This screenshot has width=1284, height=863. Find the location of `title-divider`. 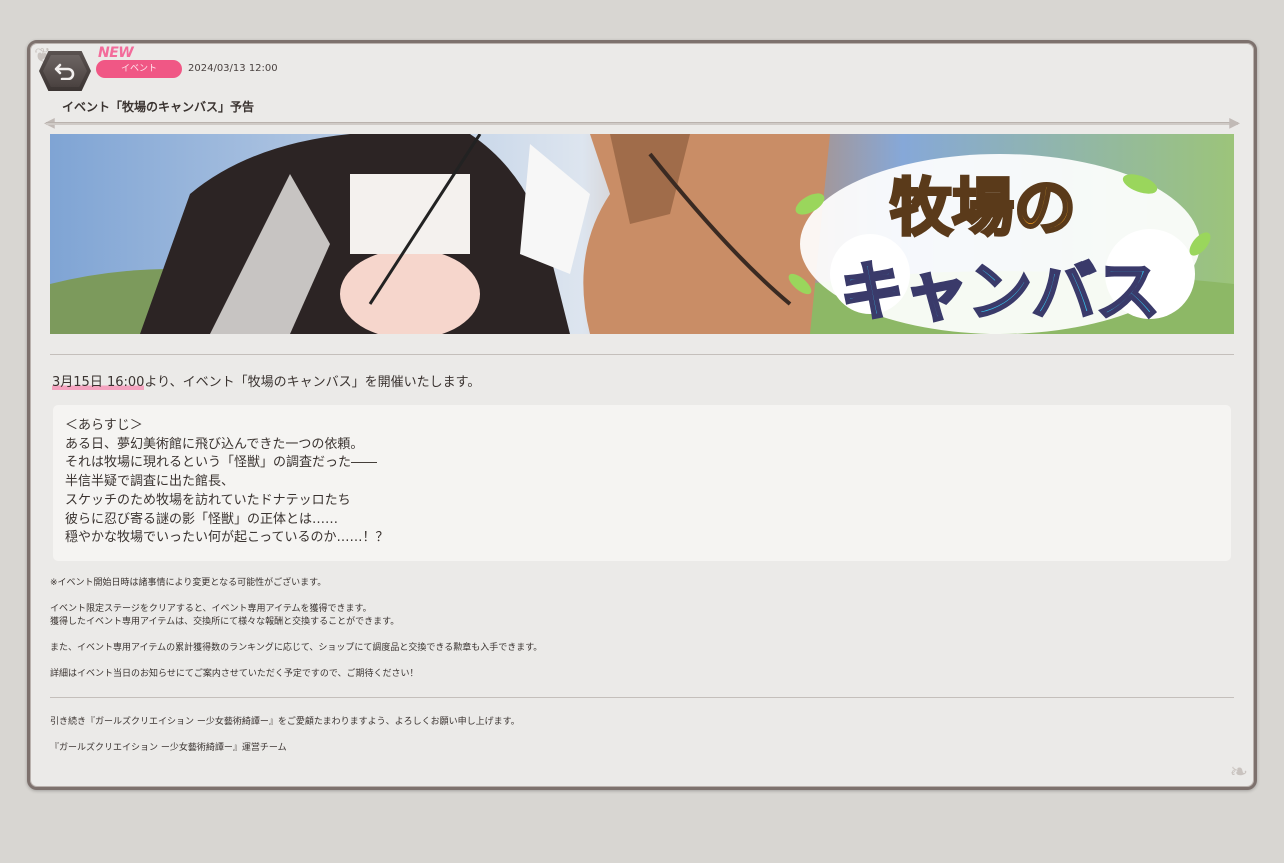

title-divider is located at coordinates (642, 123).